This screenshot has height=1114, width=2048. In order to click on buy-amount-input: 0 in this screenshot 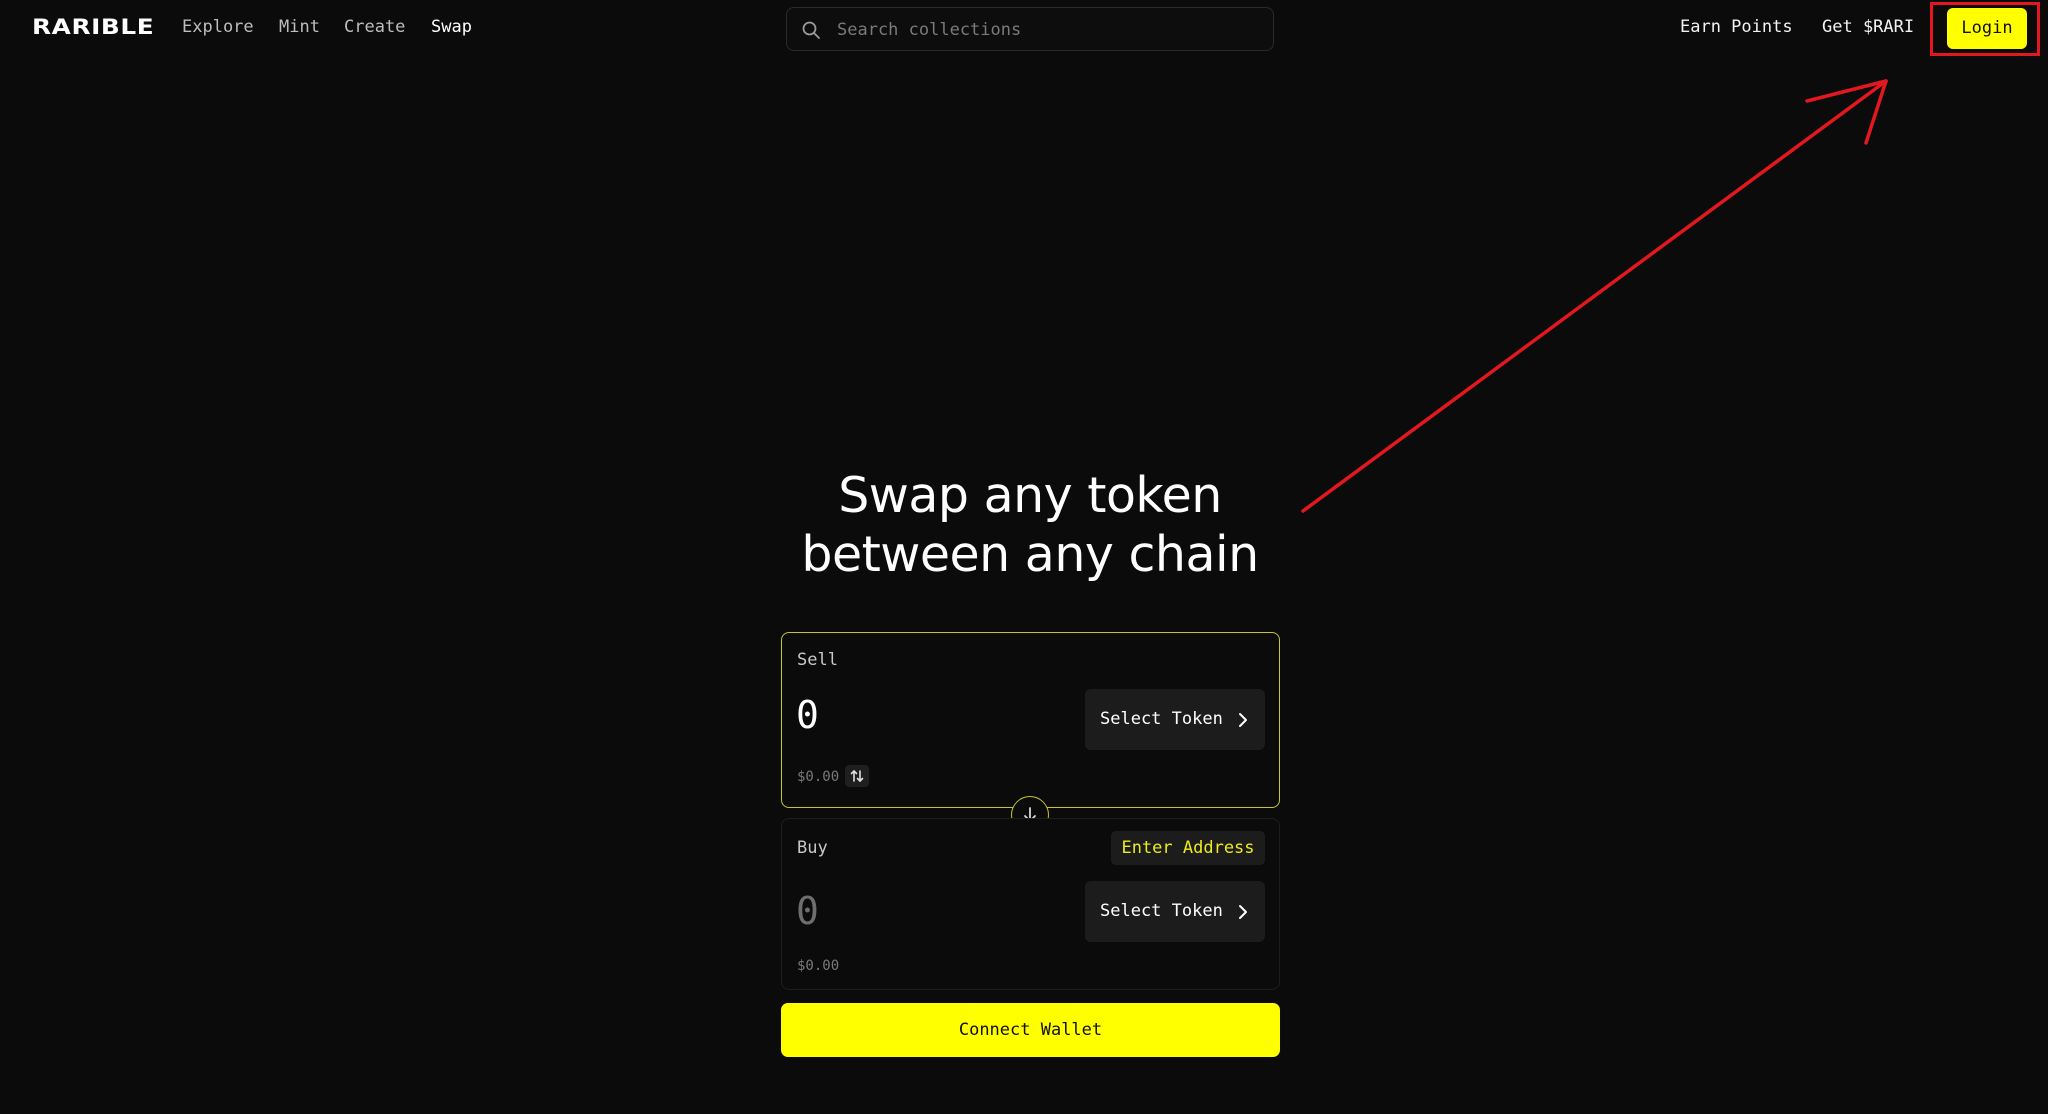, I will do `click(807, 911)`.